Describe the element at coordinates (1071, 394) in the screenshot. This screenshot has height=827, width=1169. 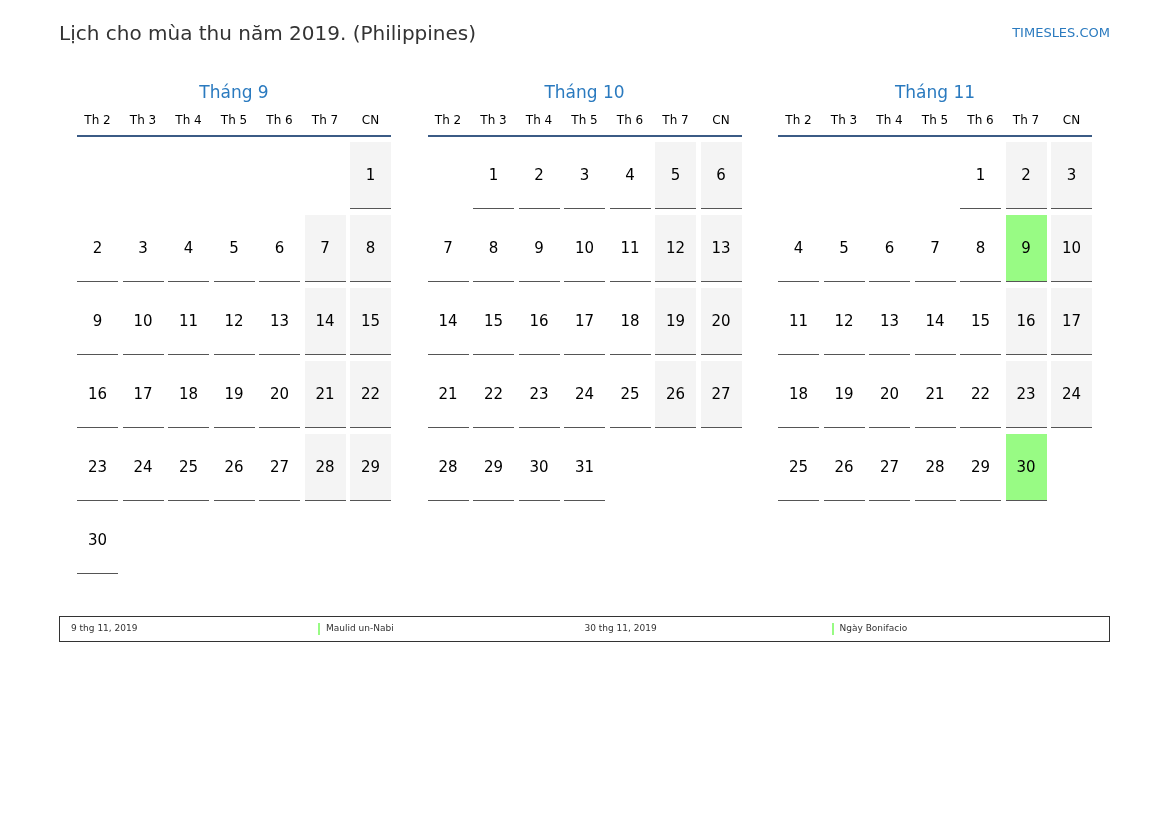
I see `day-cell: 24` at that location.